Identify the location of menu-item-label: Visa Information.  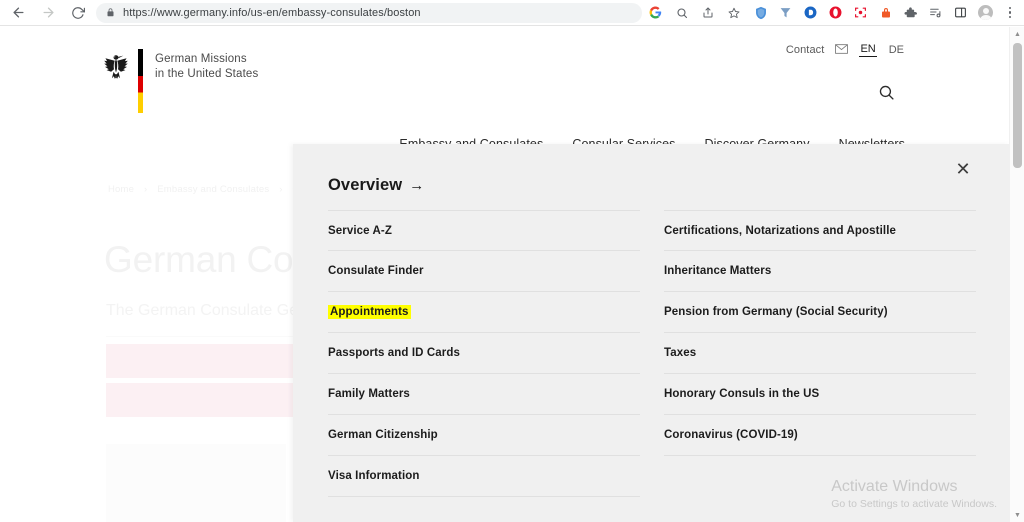
(374, 476).